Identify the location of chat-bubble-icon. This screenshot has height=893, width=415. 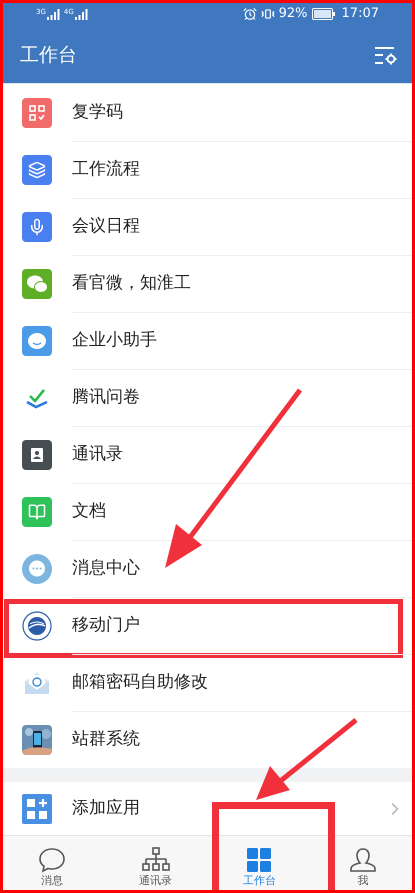
(37, 341).